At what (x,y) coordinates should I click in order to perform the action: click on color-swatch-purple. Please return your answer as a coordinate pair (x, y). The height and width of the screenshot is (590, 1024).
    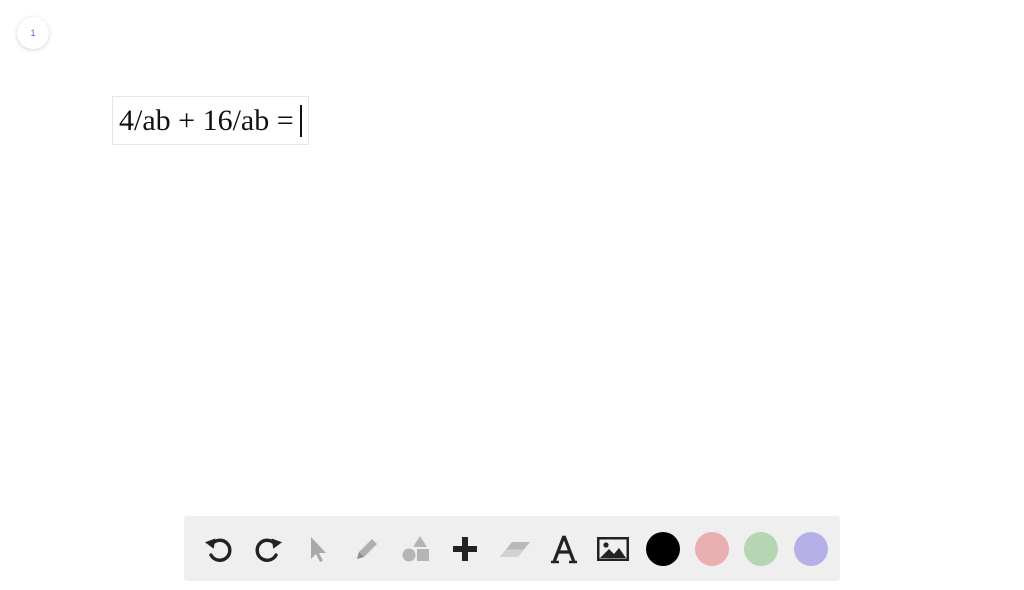
    Looking at the image, I should click on (810, 548).